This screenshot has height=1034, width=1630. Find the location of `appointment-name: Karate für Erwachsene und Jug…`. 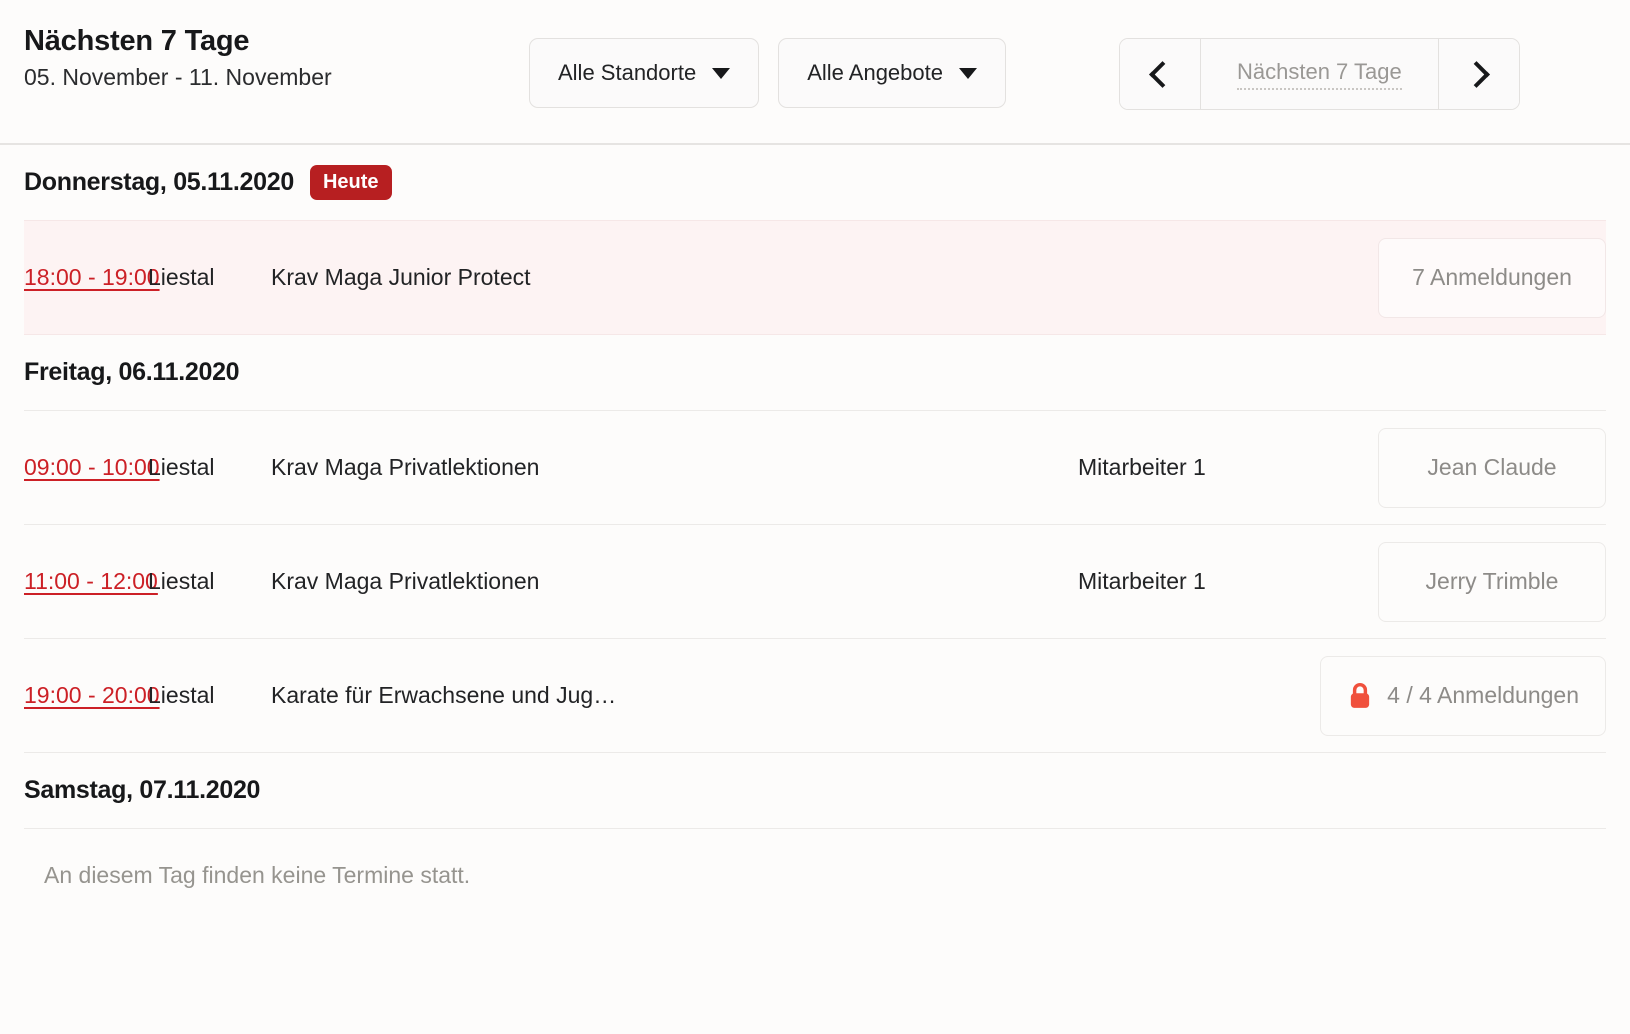

appointment-name: Karate für Erwachsene und Jug… is located at coordinates (444, 695).